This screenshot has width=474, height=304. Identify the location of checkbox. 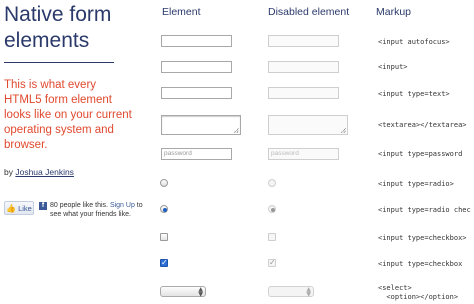
(164, 237).